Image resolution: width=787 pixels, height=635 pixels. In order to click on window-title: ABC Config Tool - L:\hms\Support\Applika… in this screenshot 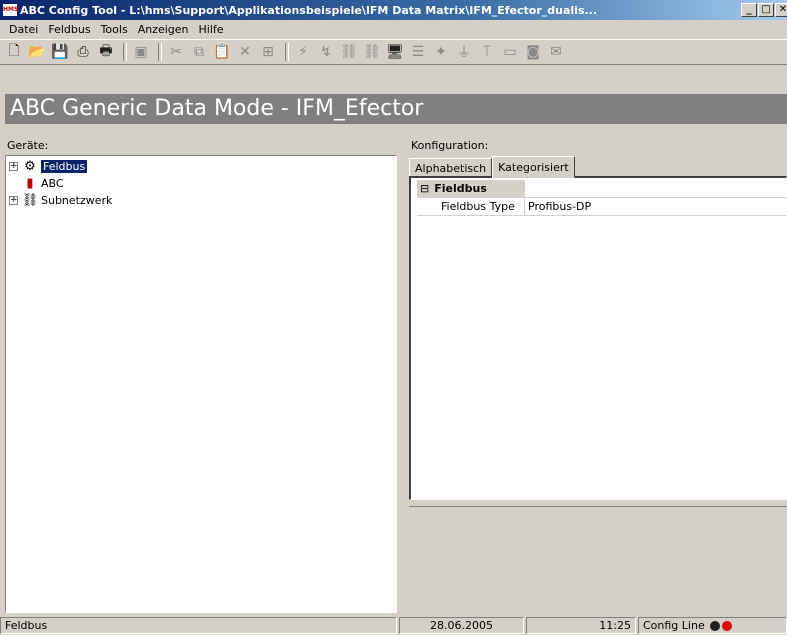, I will do `click(309, 10)`.